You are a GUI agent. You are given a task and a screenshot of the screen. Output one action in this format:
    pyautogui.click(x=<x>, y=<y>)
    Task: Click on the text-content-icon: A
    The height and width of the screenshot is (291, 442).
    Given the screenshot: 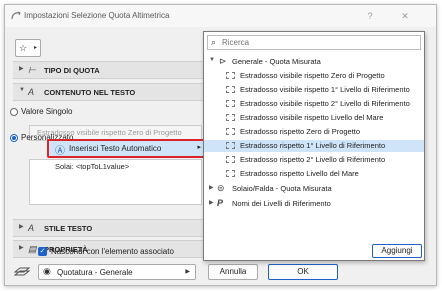 What is the action you would take?
    pyautogui.click(x=31, y=92)
    